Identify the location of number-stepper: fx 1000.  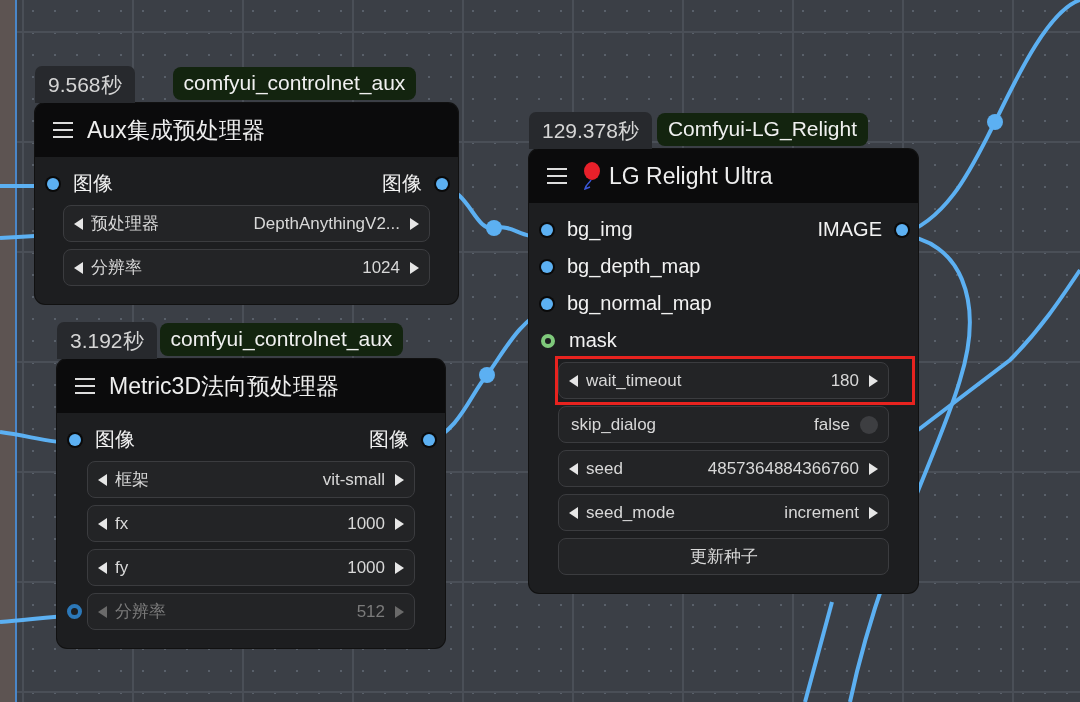
(251, 523).